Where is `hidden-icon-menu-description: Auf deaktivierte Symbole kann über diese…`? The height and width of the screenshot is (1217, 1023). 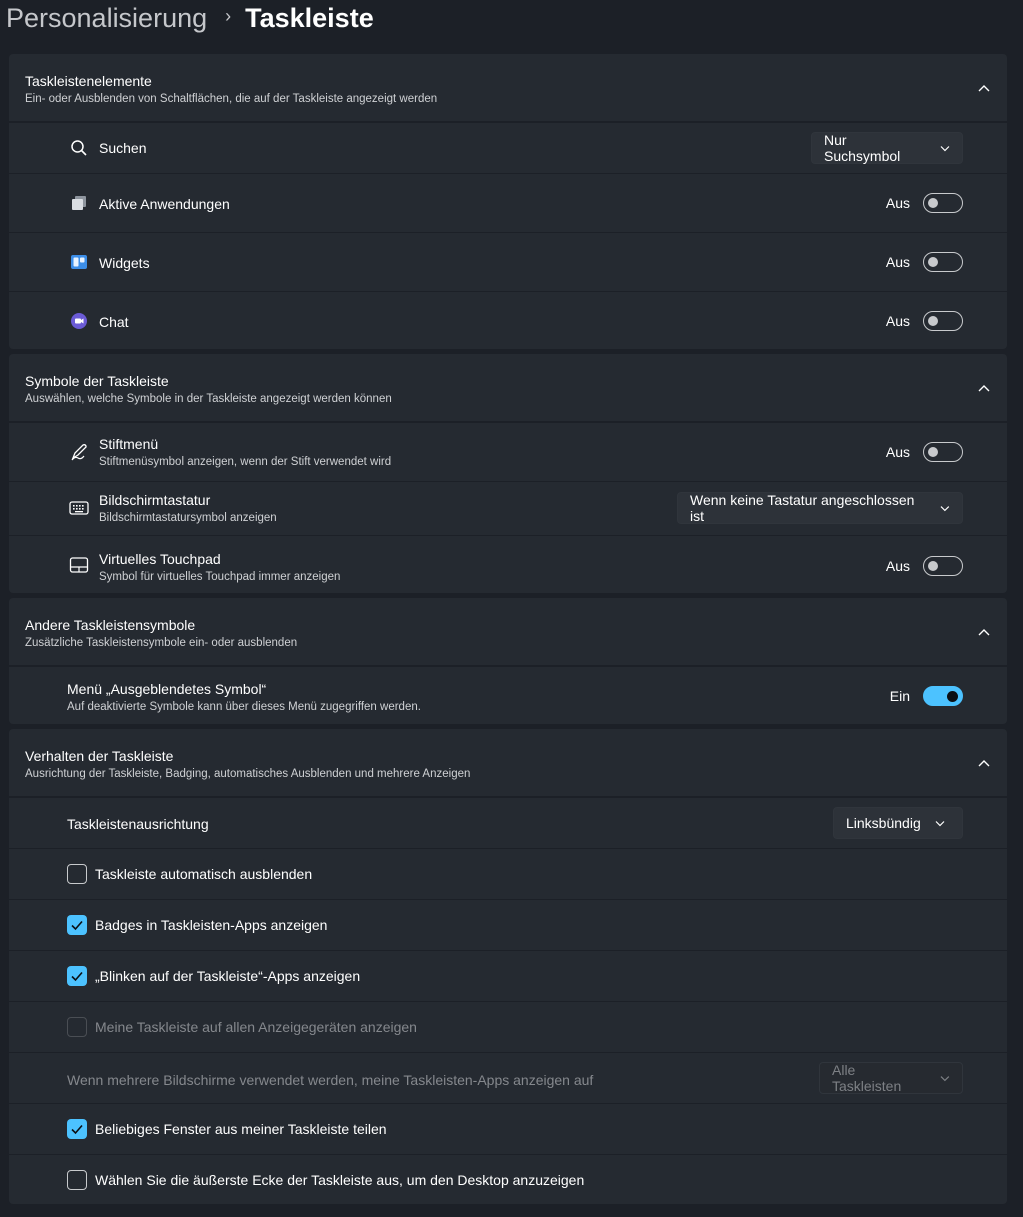 hidden-icon-menu-description: Auf deaktivierte Symbole kann über diese… is located at coordinates (244, 707).